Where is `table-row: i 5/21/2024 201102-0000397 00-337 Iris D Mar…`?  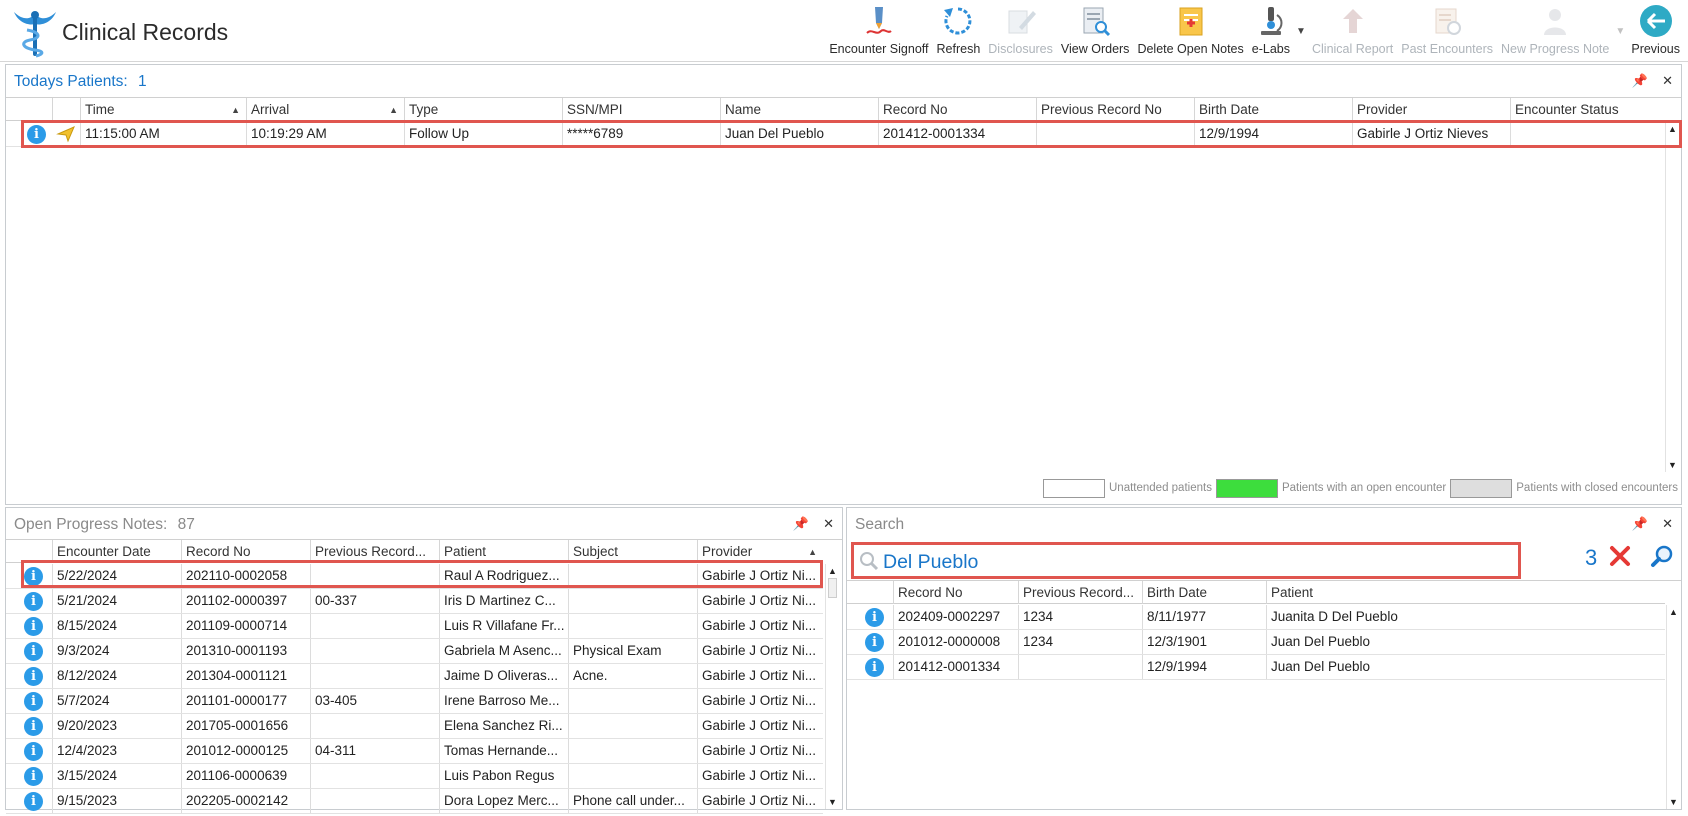 table-row: i 5/21/2024 201102-0000397 00-337 Iris D Mar… is located at coordinates (414, 601).